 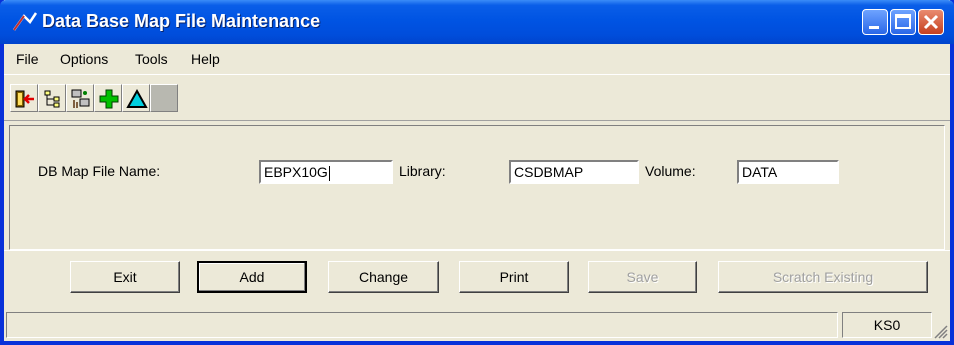 What do you see at coordinates (823, 277) in the screenshot?
I see `scratch-existing-button: Scratch Existing` at bounding box center [823, 277].